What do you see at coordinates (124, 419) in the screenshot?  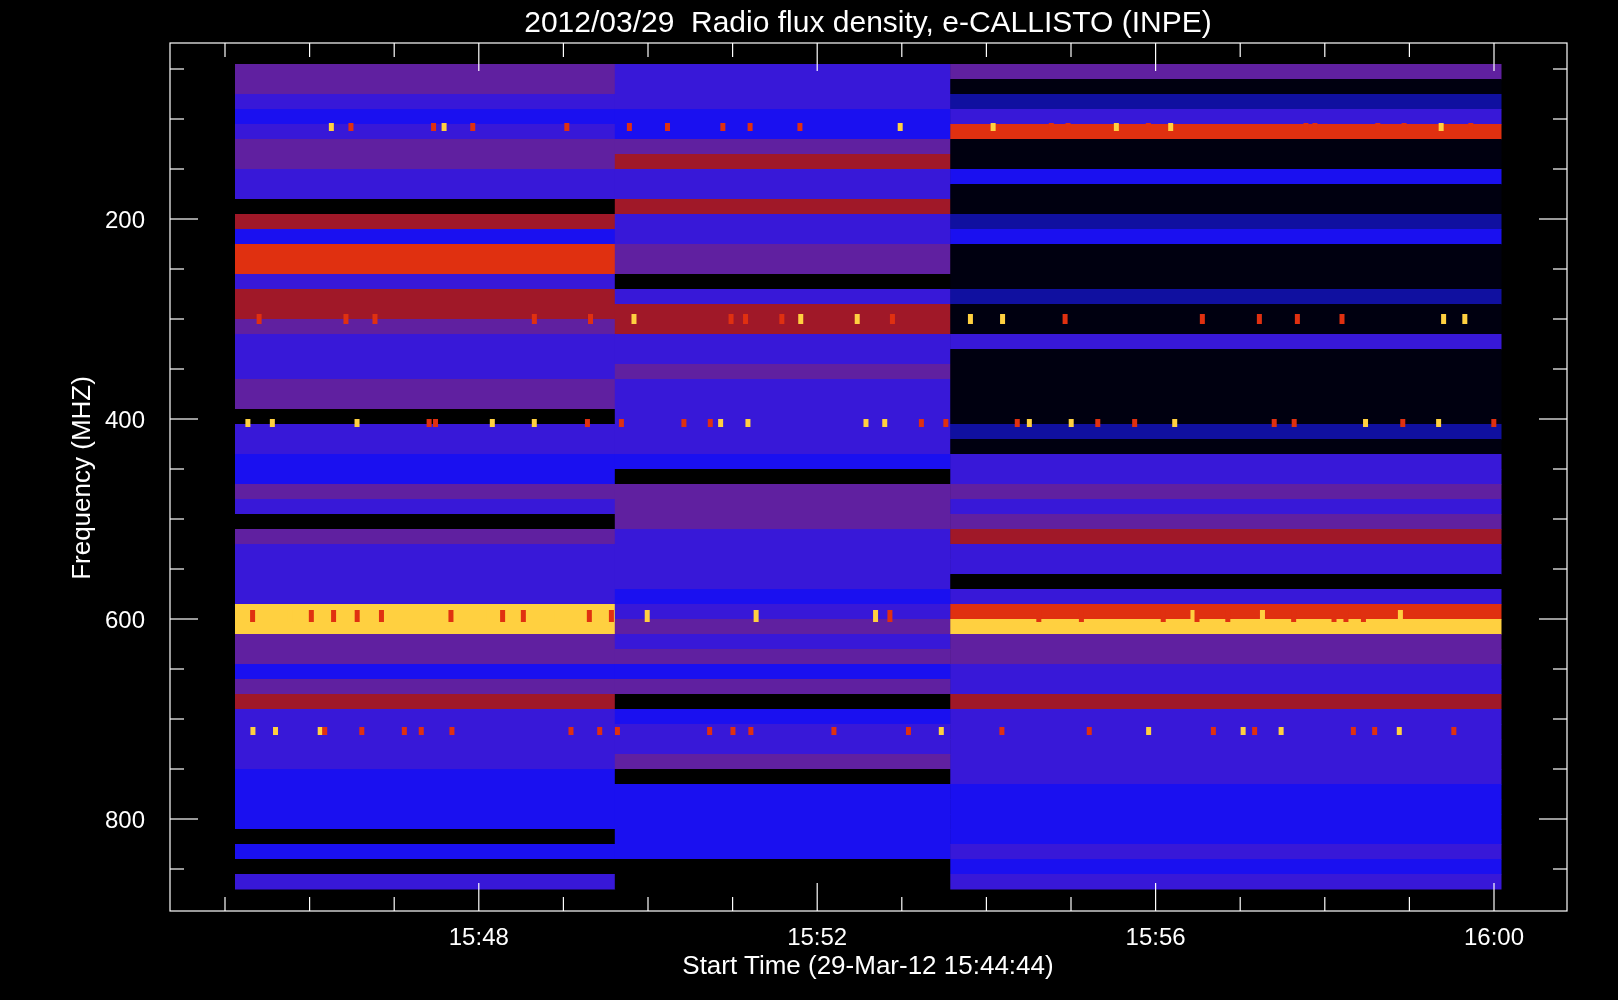 I see `y-tick-label: 400` at bounding box center [124, 419].